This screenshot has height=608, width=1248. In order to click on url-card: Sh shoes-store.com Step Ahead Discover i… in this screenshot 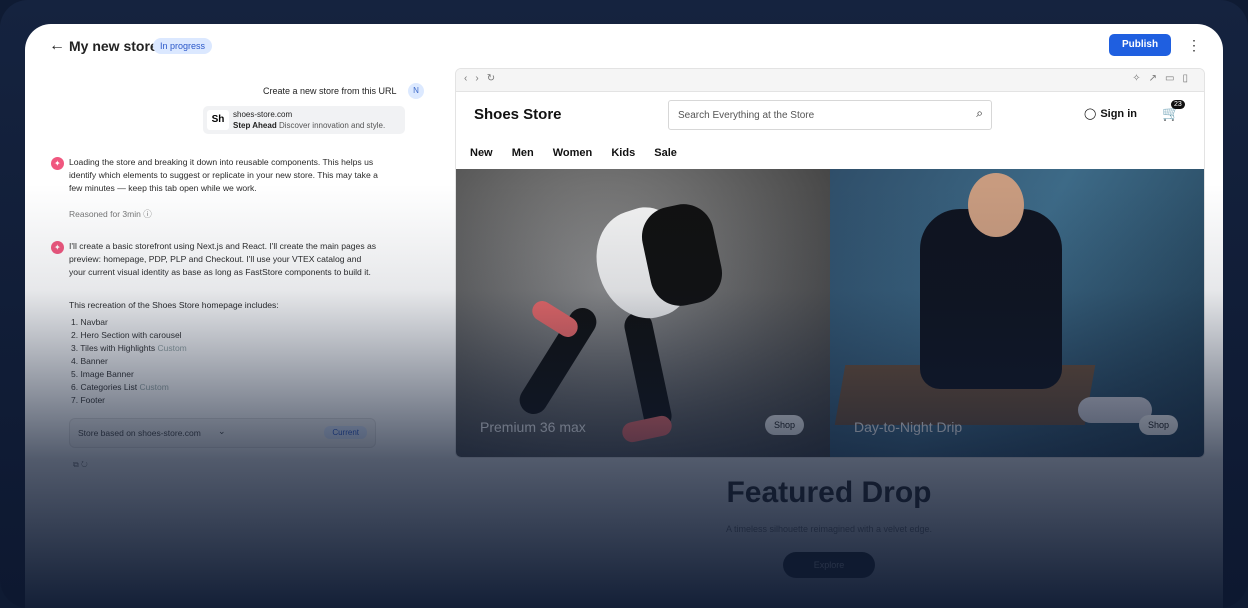, I will do `click(304, 120)`.